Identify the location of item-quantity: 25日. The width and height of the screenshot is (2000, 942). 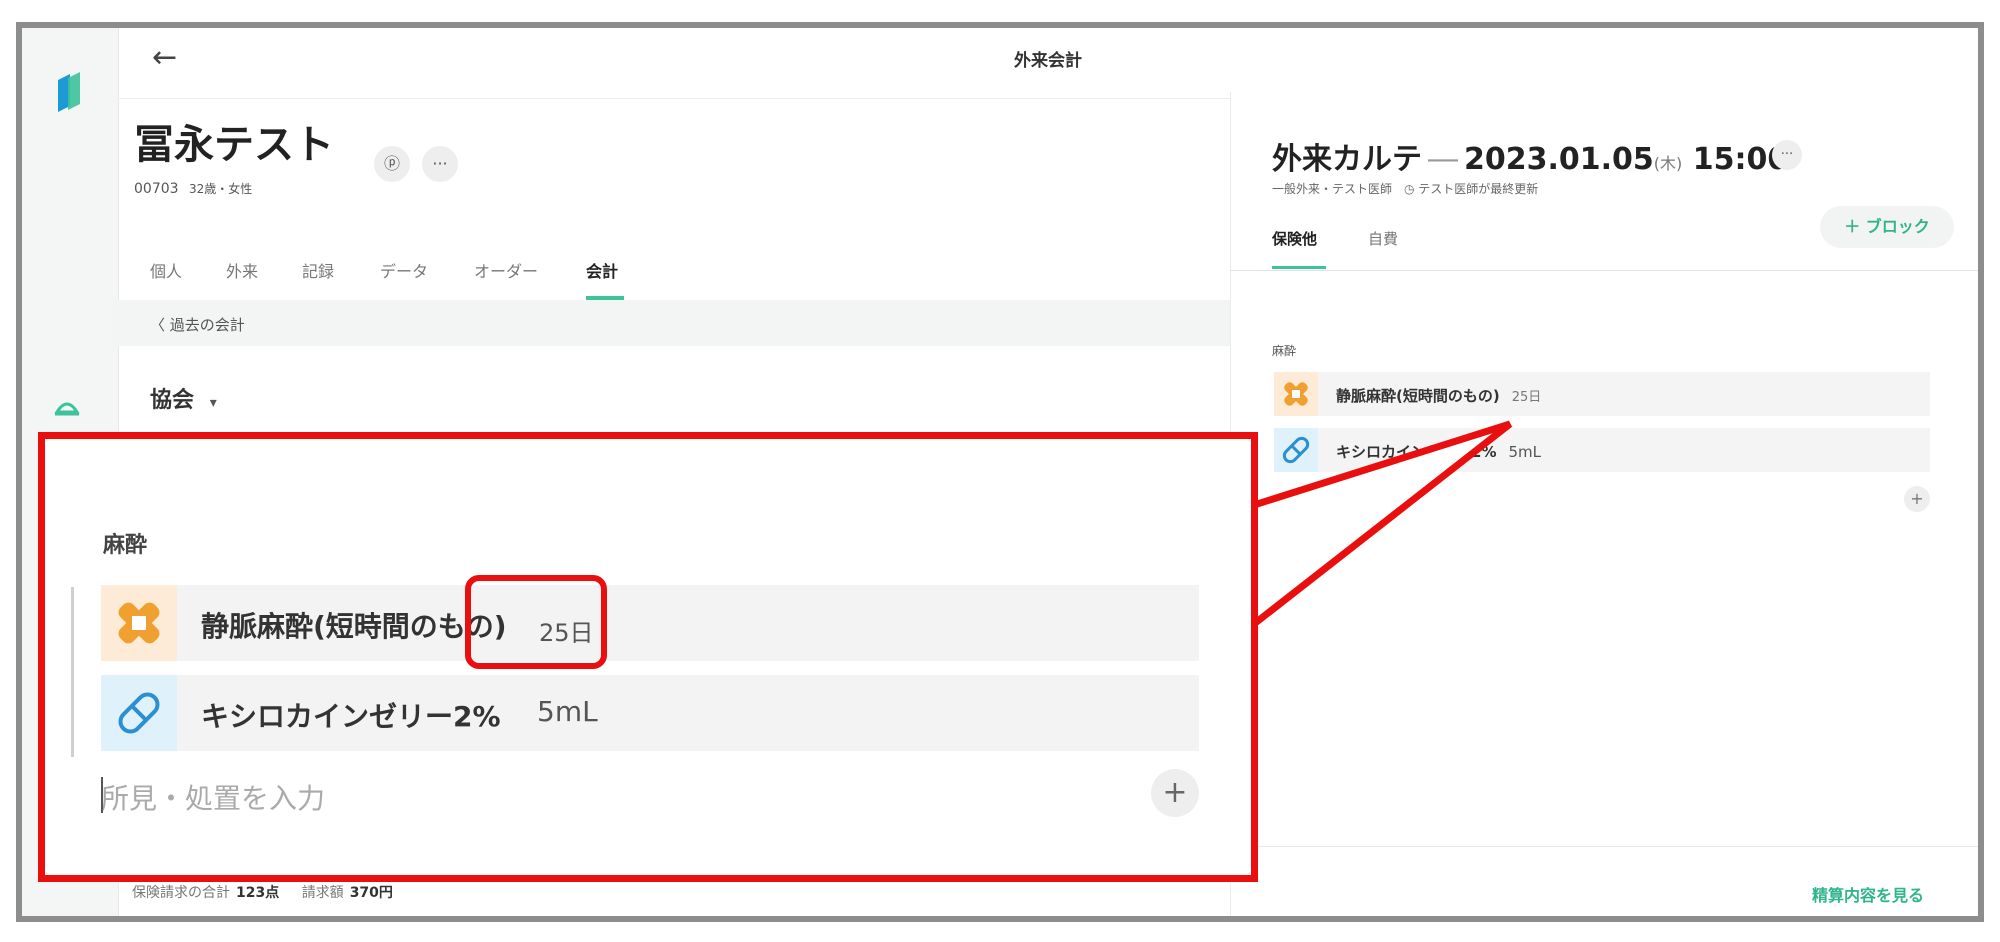
(1526, 397).